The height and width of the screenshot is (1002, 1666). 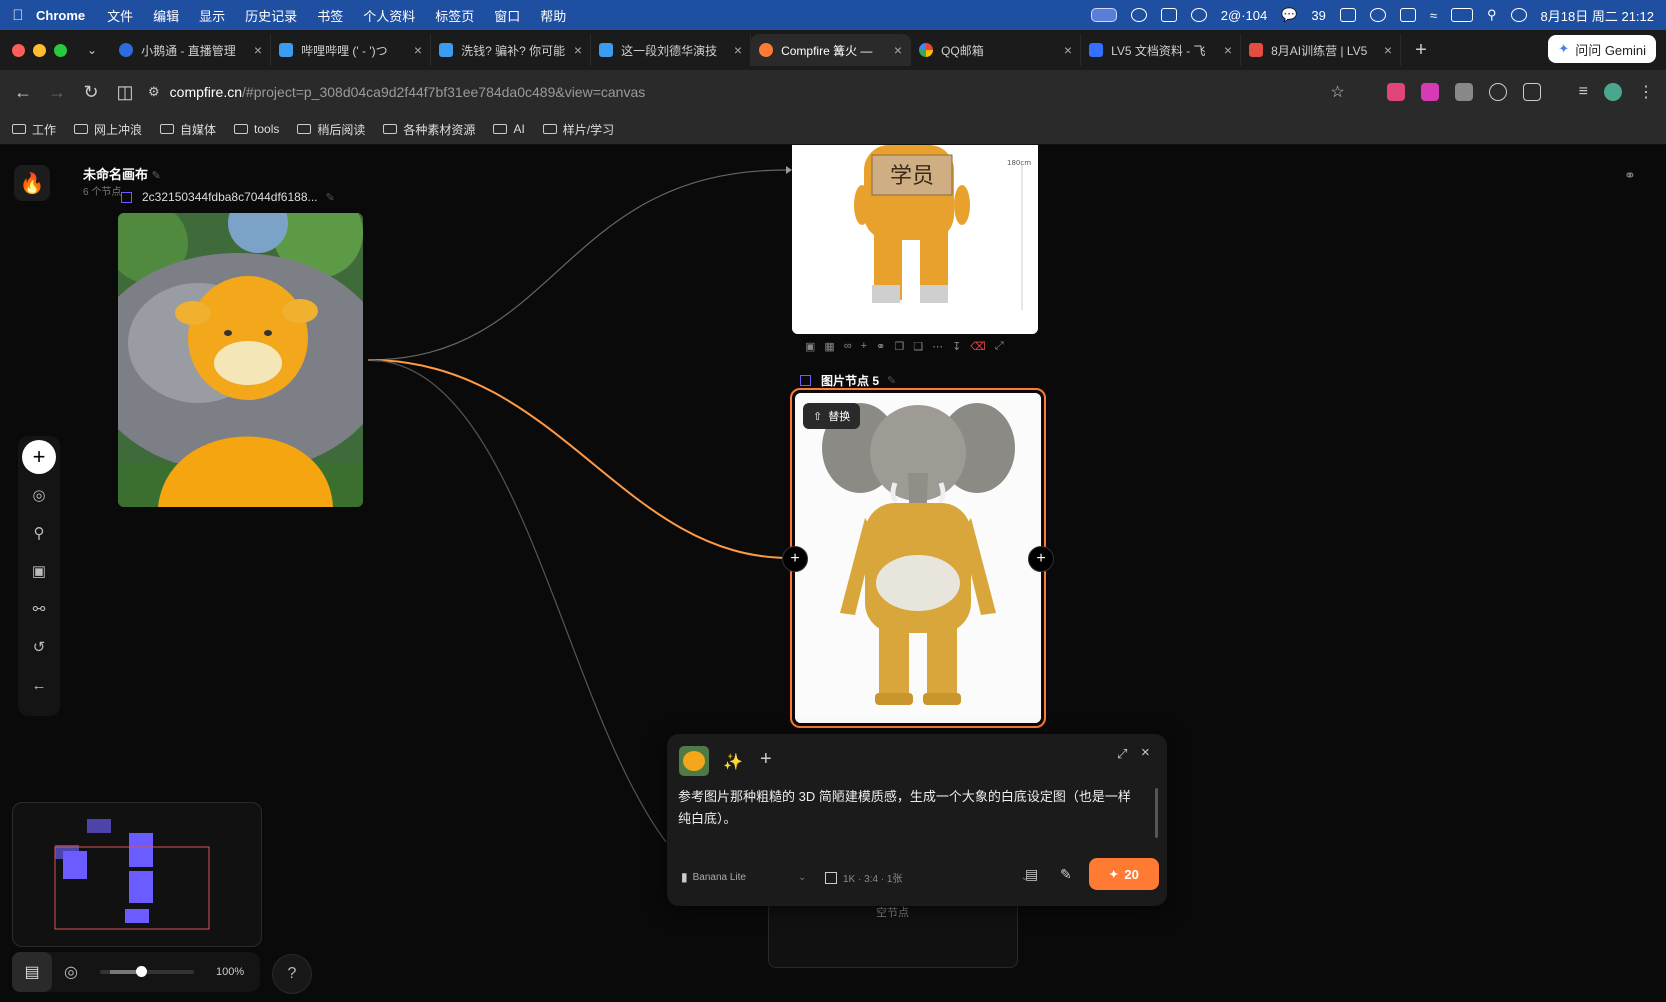 I want to click on workflow-icon: ⚯, so click(x=39, y=609).